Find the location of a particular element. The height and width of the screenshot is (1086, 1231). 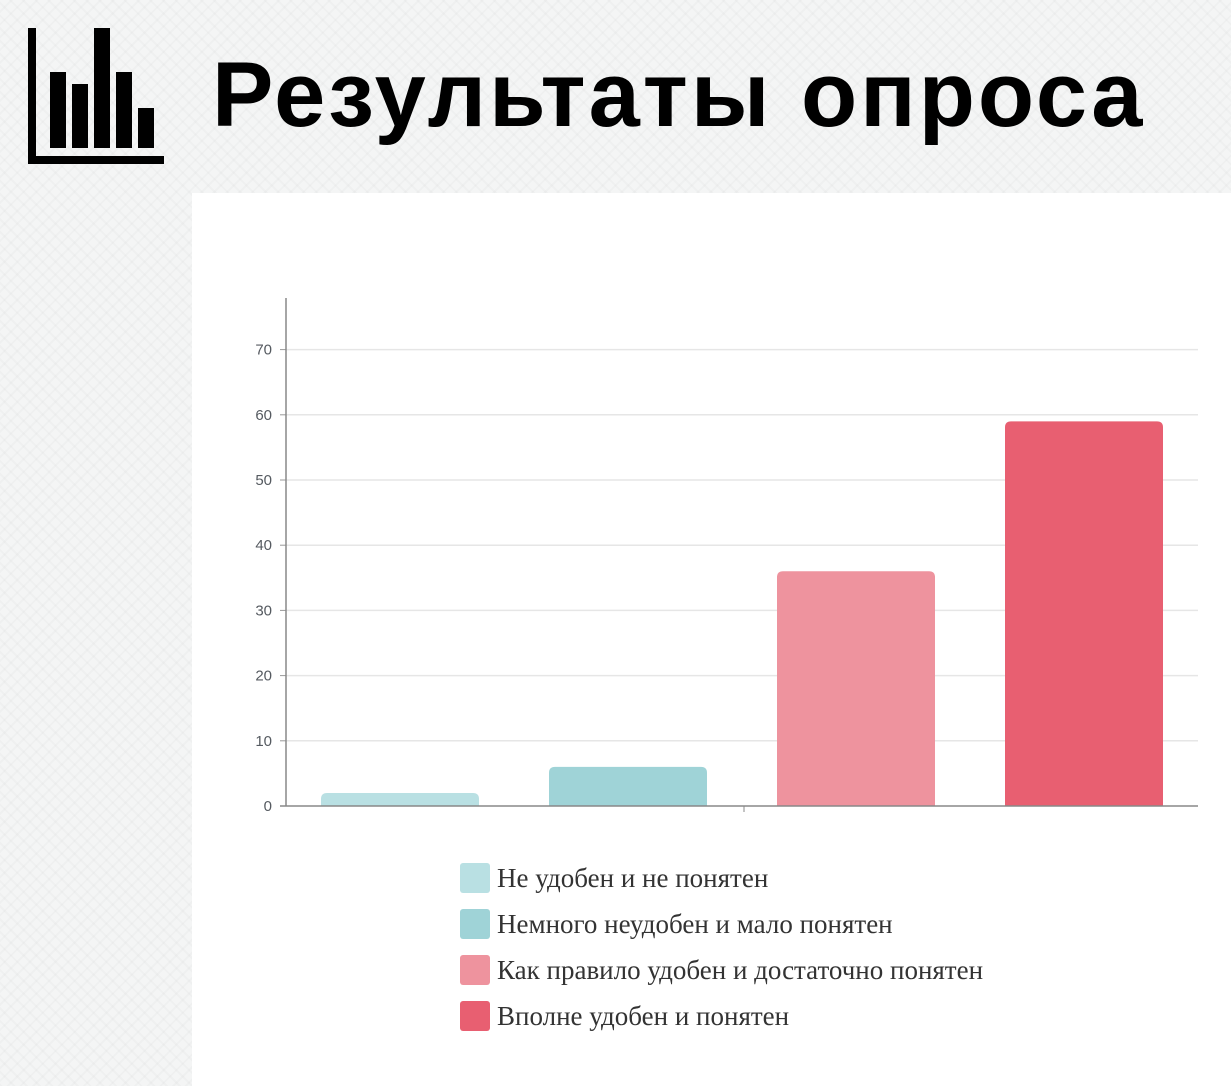

legend-label: Не удобен и не понятен is located at coordinates (633, 877).